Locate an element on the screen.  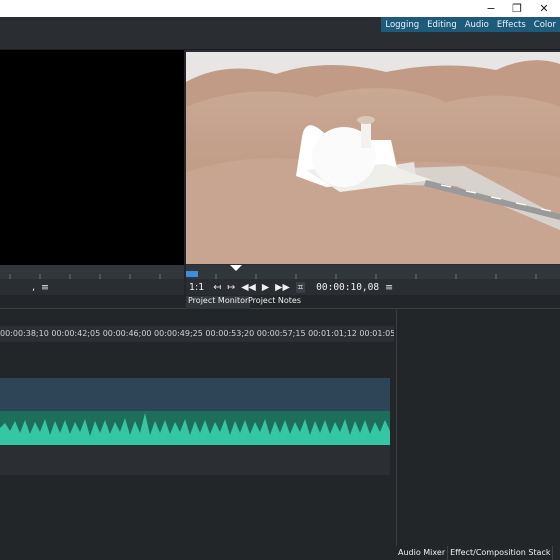
clip-monitor-controls: , ≡ is located at coordinates (92, 287).